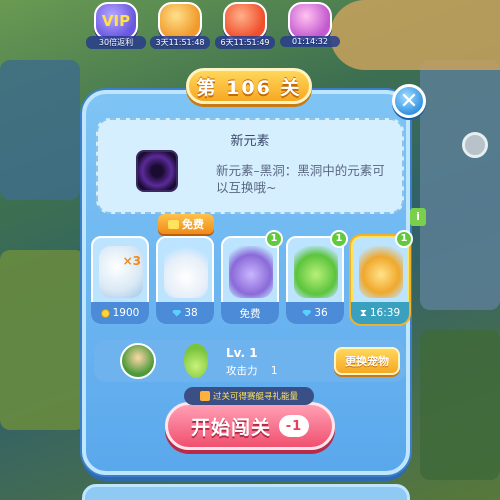 The image size is (500, 500). I want to click on booster-cost-value: 16:39, so click(385, 313).